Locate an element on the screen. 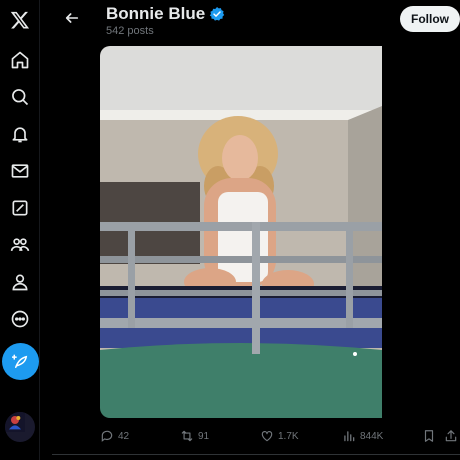  like-button: 1.7K is located at coordinates (279, 436).